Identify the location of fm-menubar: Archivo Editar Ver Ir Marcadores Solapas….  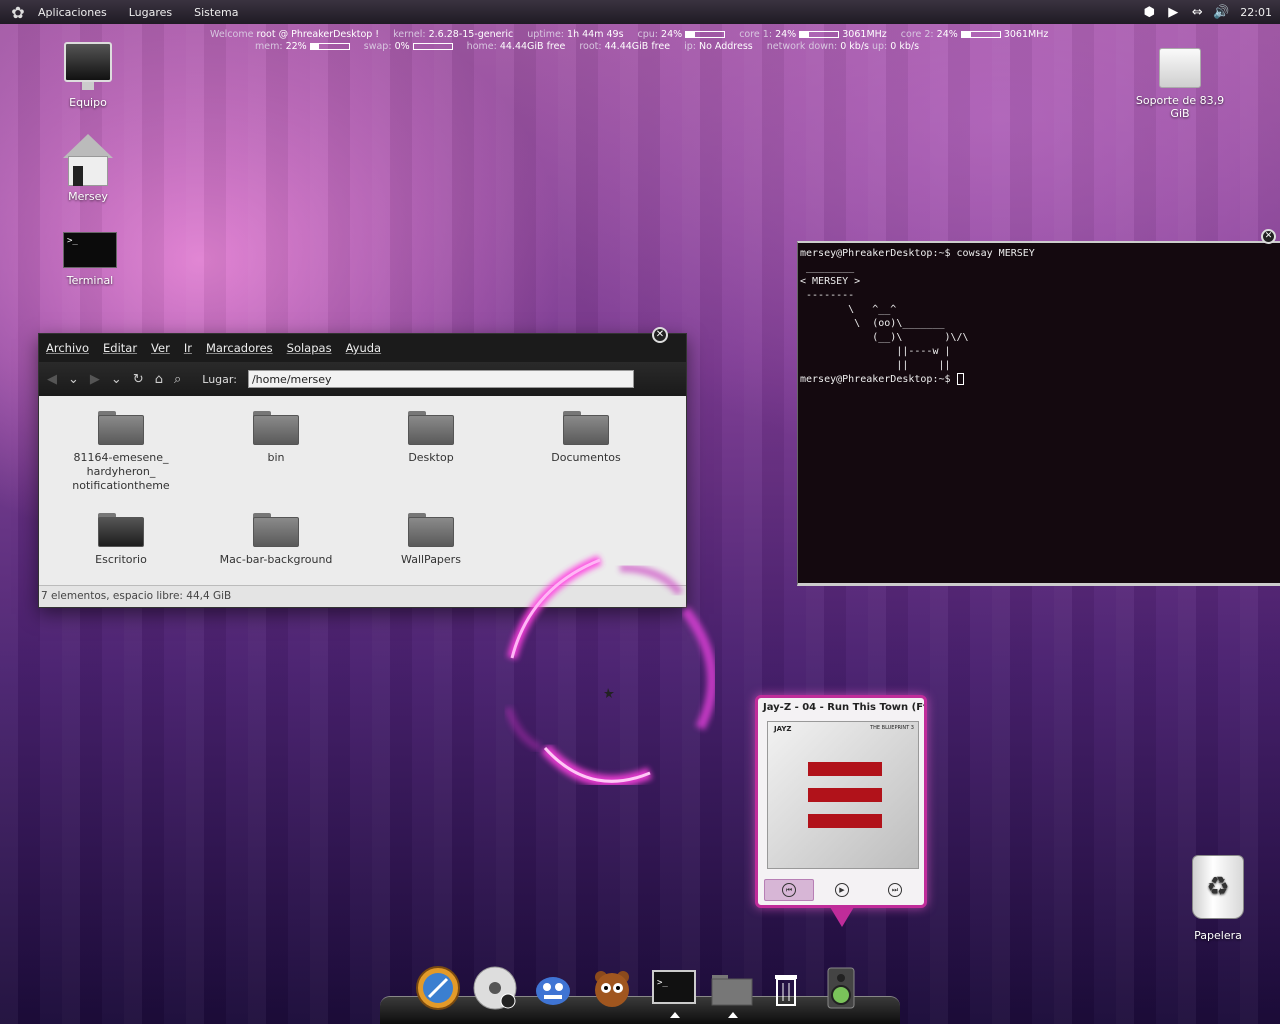
(362, 348).